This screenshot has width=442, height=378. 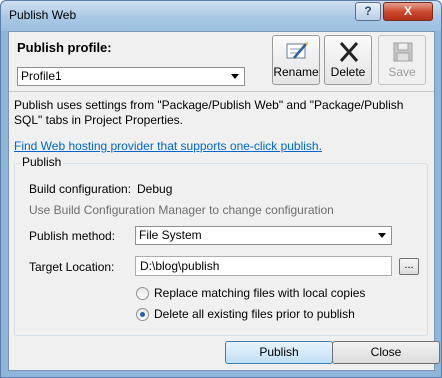 What do you see at coordinates (221, 16) in the screenshot?
I see `title-bar: Publish Web ? X` at bounding box center [221, 16].